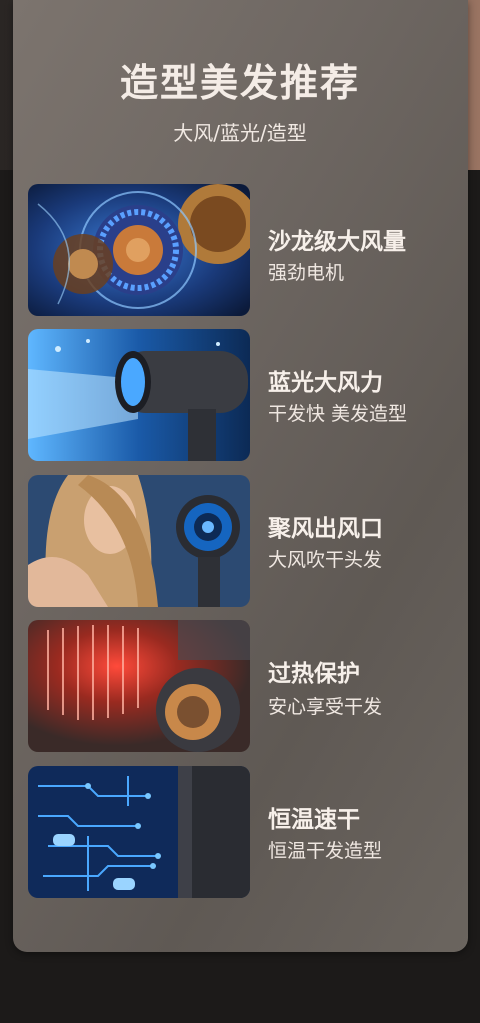  What do you see at coordinates (314, 820) in the screenshot?
I see `feature-title: 恒温速干` at bounding box center [314, 820].